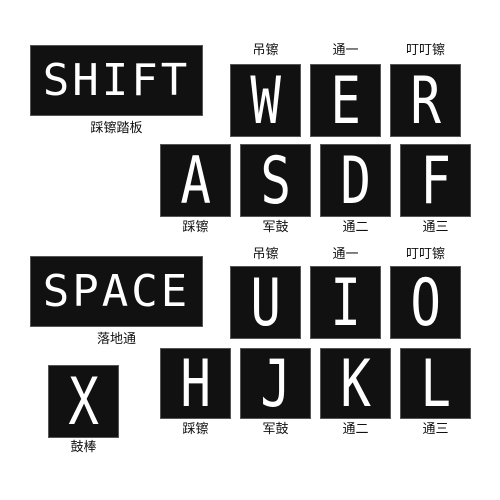 The height and width of the screenshot is (500, 500). I want to click on label-k: 通二, so click(355, 429).